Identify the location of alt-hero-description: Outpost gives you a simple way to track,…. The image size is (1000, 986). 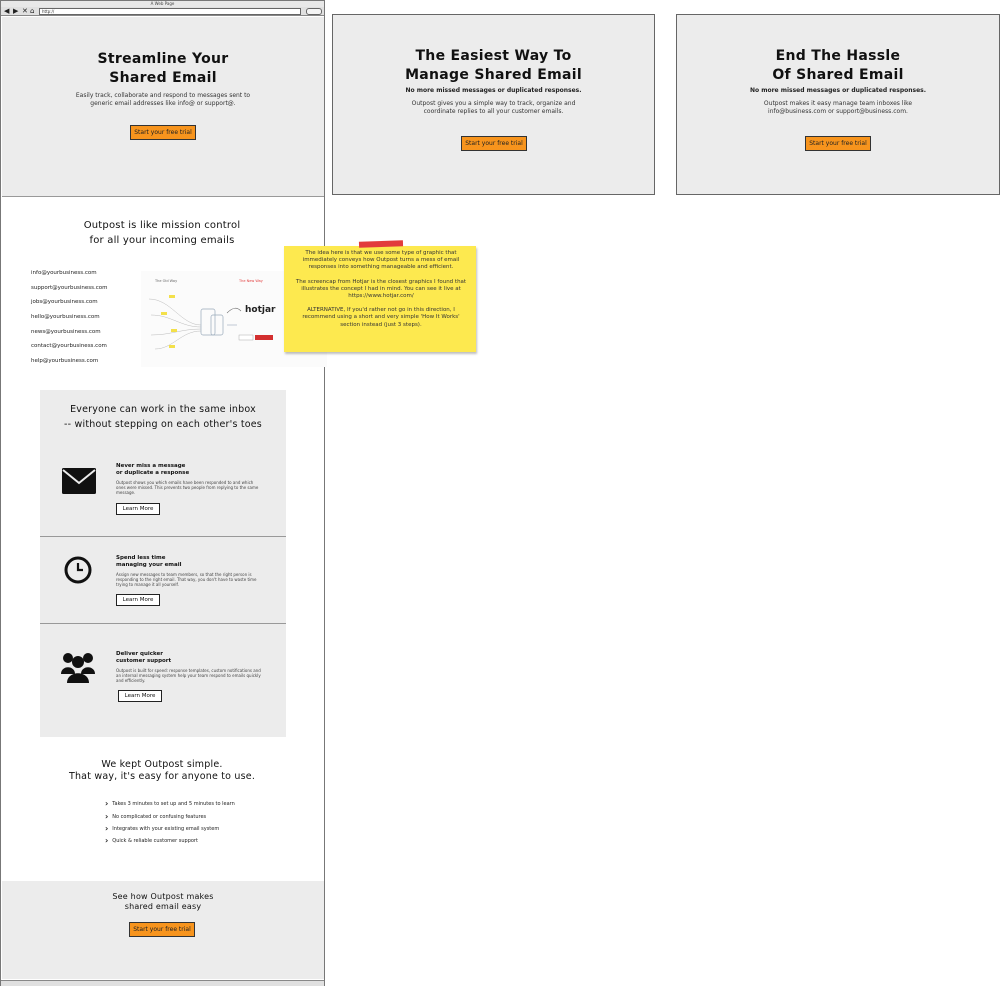
(493, 107).